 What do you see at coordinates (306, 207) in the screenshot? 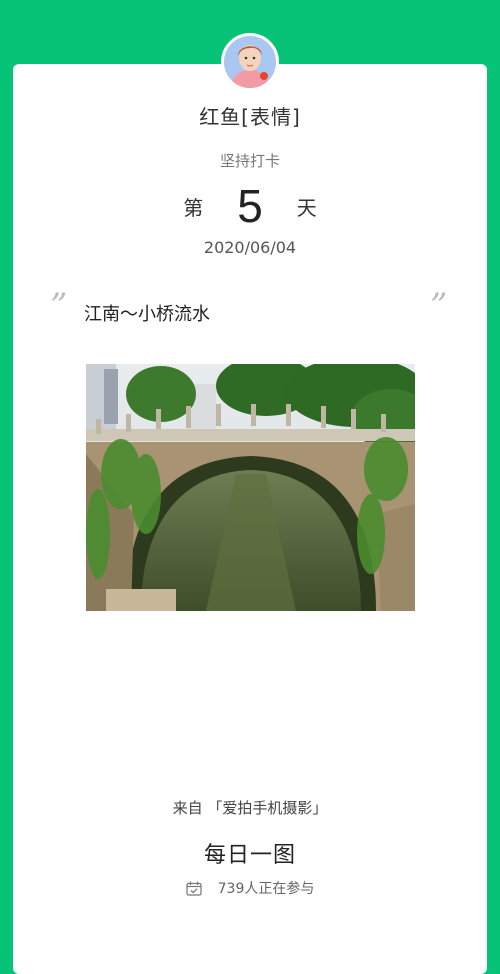
I see `day-suffix: 天` at bounding box center [306, 207].